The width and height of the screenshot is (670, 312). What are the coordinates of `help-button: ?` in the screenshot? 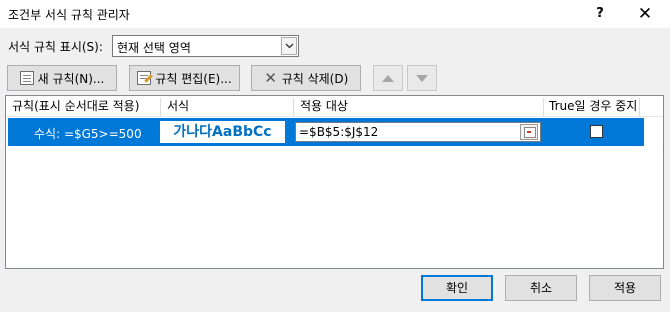 It's located at (600, 14).